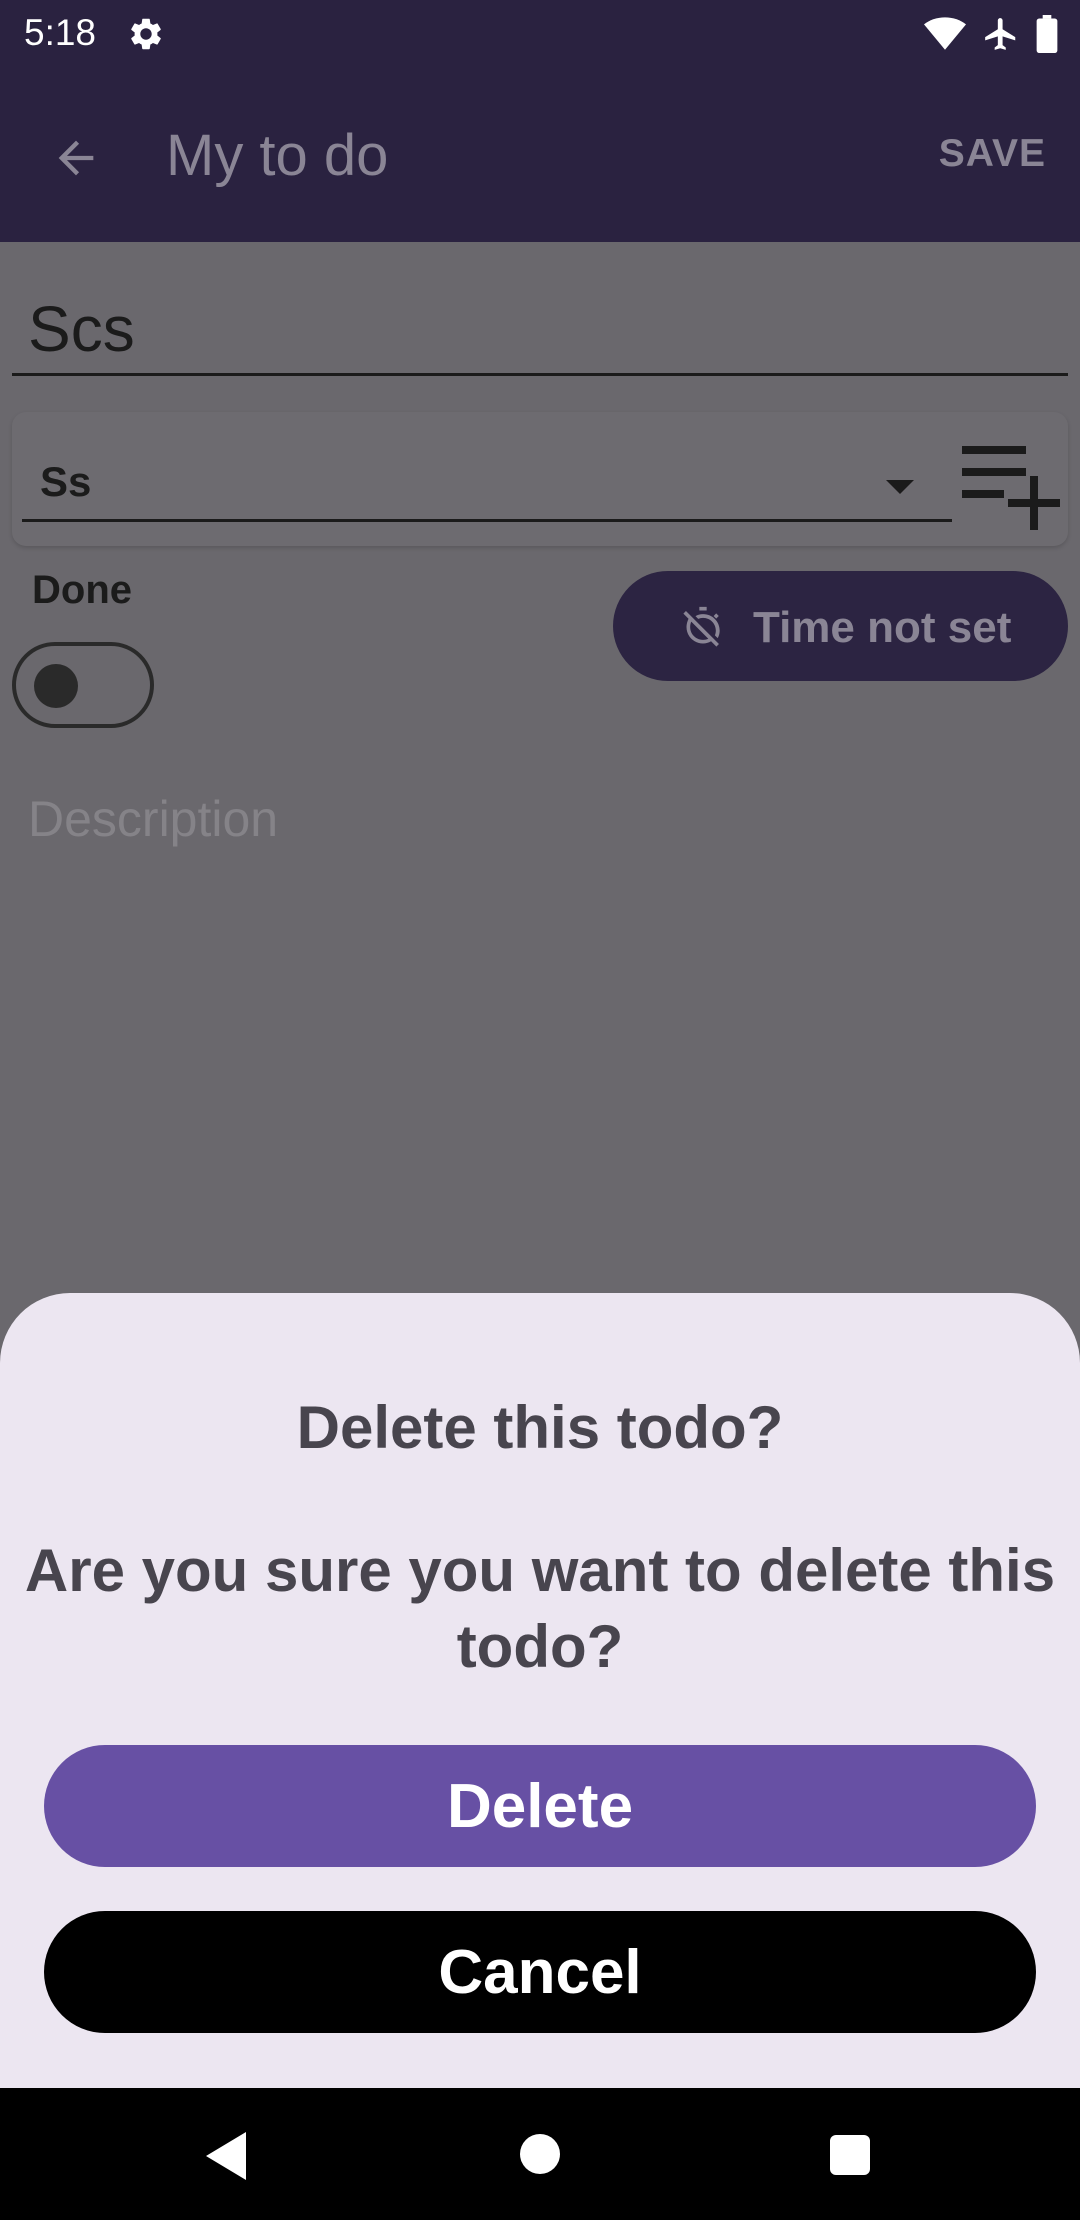  What do you see at coordinates (277, 155) in the screenshot?
I see `page-title: My to do` at bounding box center [277, 155].